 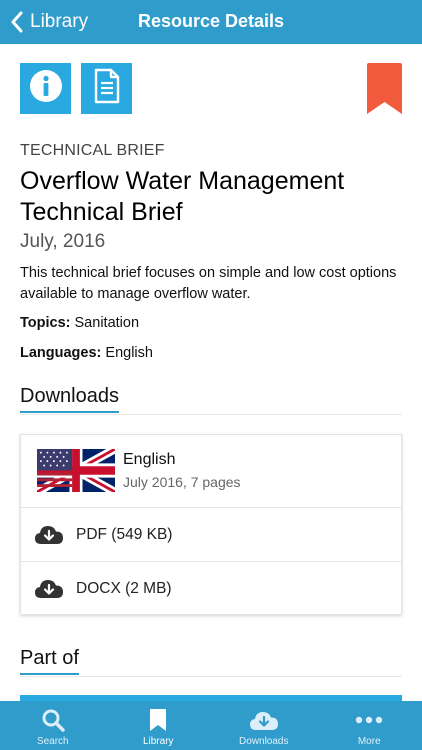 I want to click on document-button, so click(x=106, y=88).